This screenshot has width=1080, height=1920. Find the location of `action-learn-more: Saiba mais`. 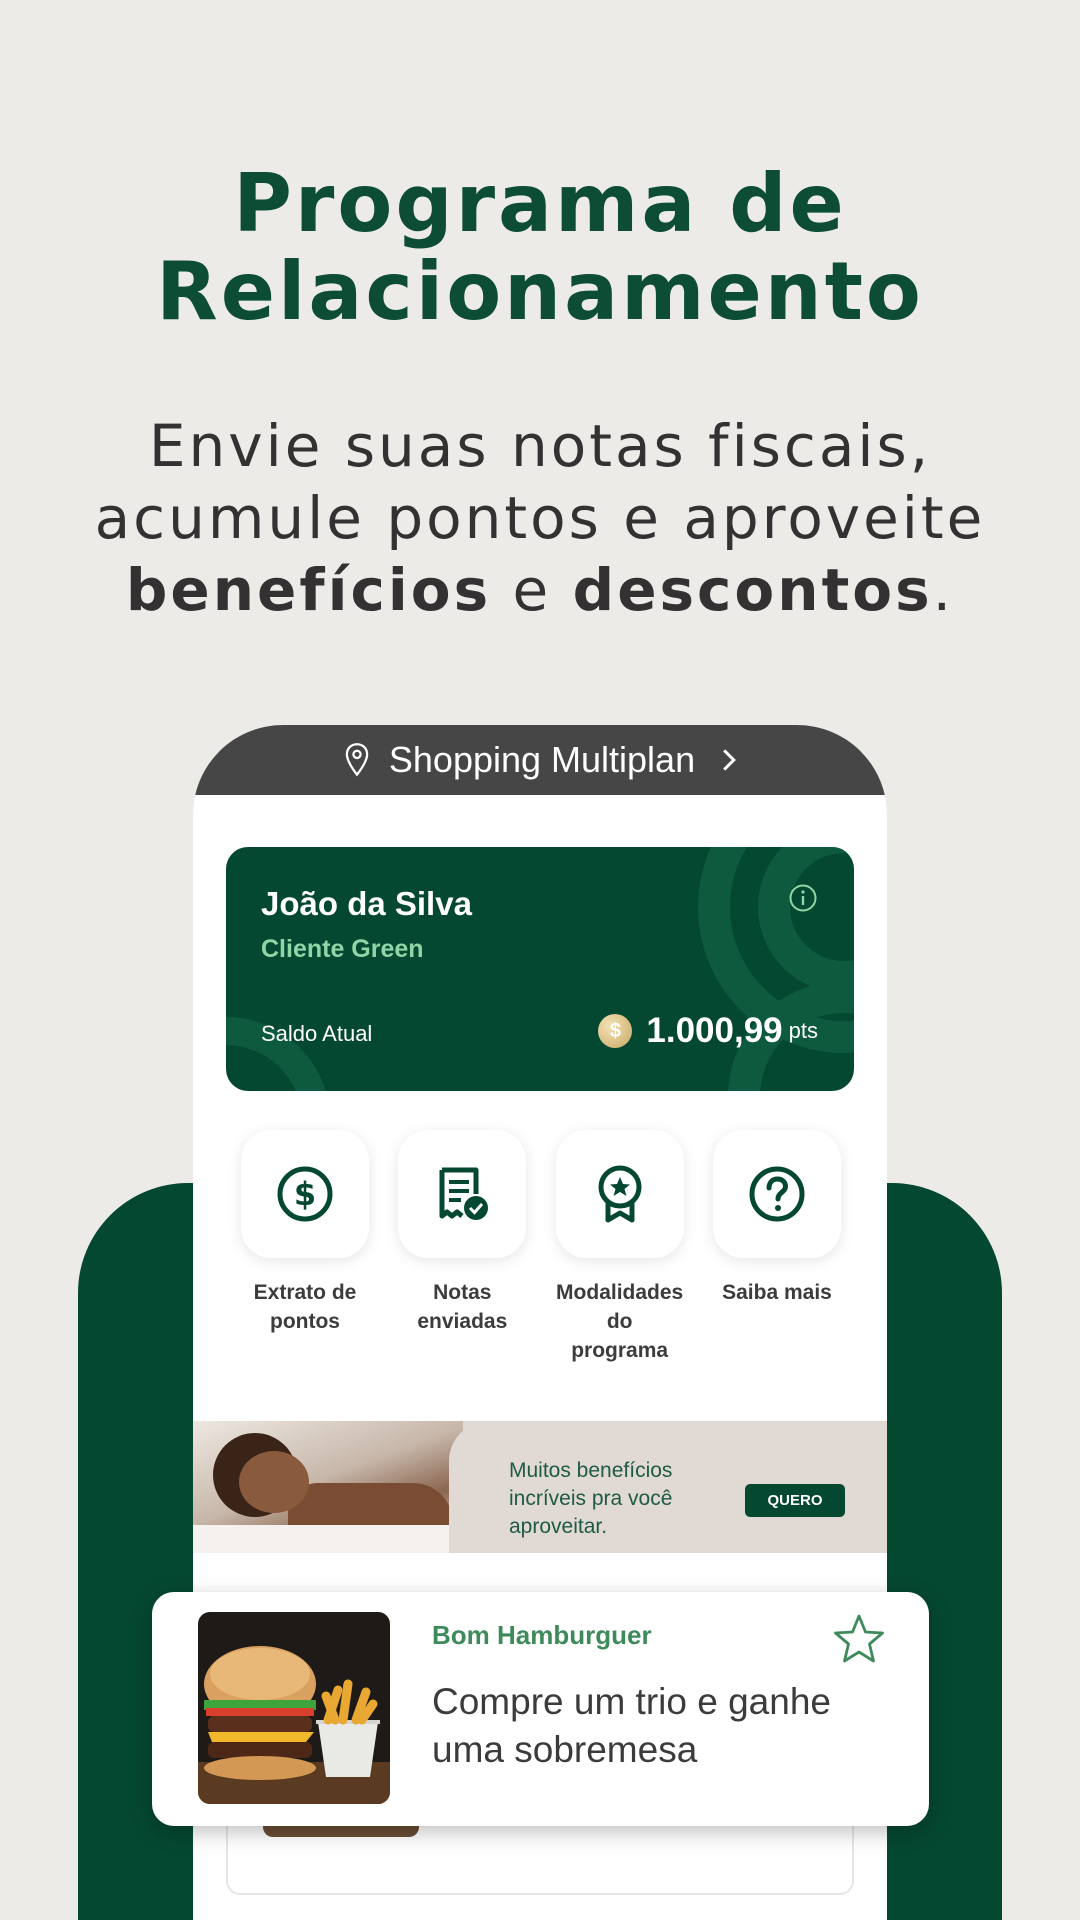

action-learn-more: Saiba mais is located at coordinates (776, 1247).